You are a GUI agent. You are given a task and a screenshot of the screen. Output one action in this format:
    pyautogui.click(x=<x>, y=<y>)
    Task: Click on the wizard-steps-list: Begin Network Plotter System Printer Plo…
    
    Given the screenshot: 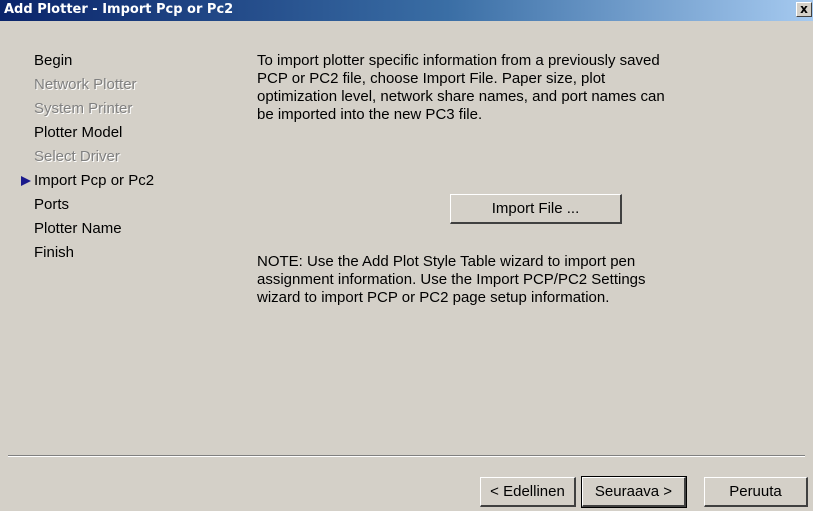 What is the action you would take?
    pyautogui.click(x=127, y=160)
    